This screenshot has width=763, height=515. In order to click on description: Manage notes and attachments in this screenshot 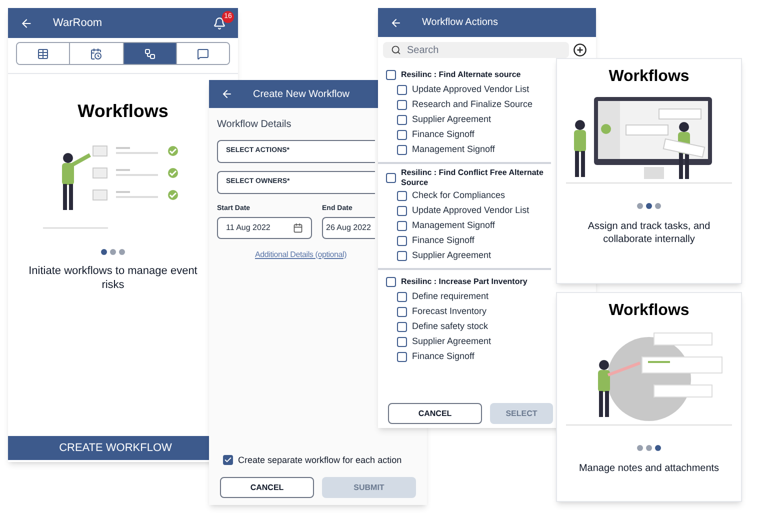, I will do `click(649, 469)`.